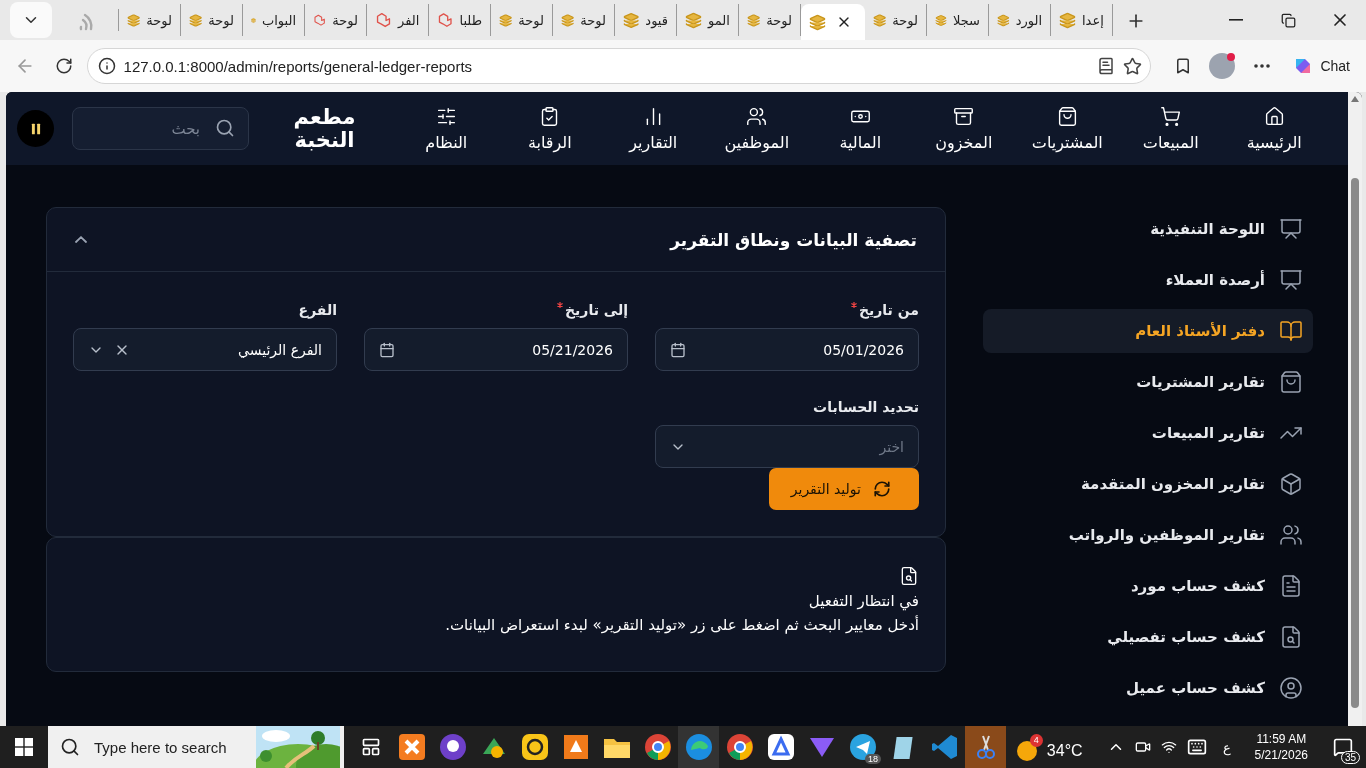 This screenshot has height=768, width=1366. I want to click on chevron-up-icon, so click(81, 239).